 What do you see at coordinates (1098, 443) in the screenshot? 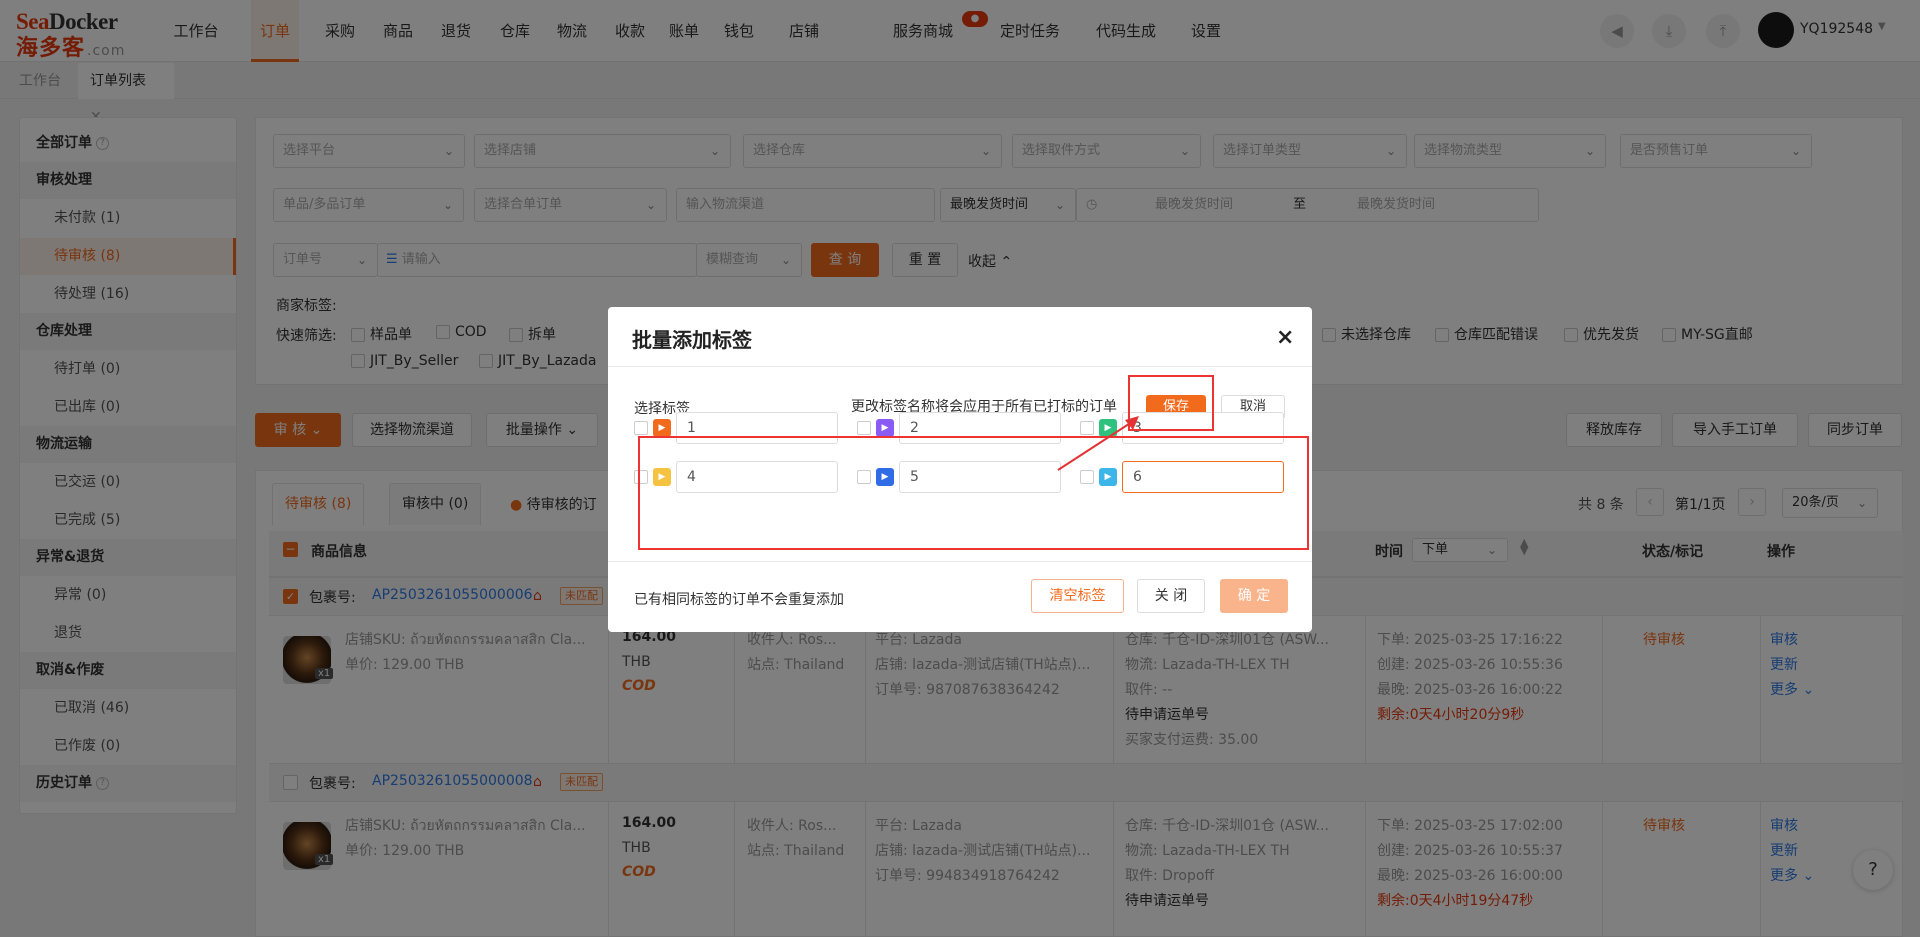
I see `annotation-arrow` at bounding box center [1098, 443].